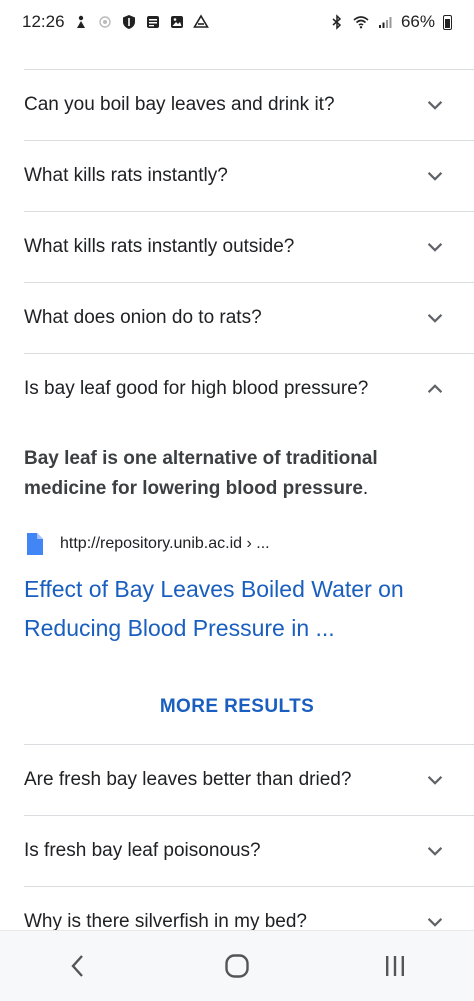 Image resolution: width=474 pixels, height=1001 pixels. What do you see at coordinates (237, 22) in the screenshot?
I see `status-bar: 12:26 66%` at bounding box center [237, 22].